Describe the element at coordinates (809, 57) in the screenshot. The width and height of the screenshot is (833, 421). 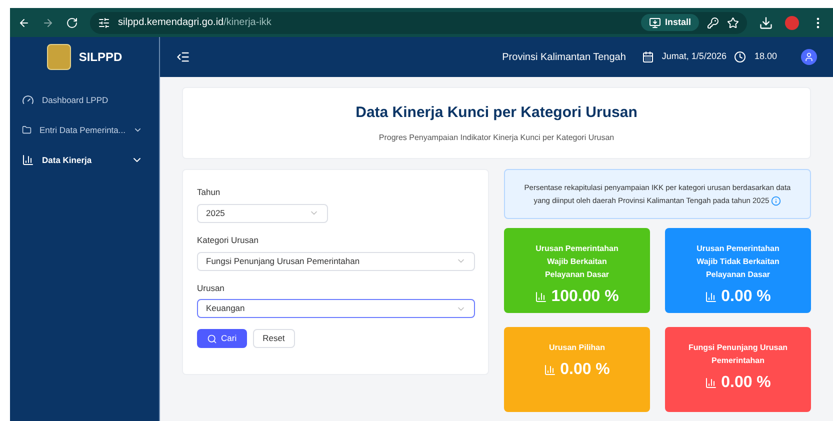
I see `user-avatar` at that location.